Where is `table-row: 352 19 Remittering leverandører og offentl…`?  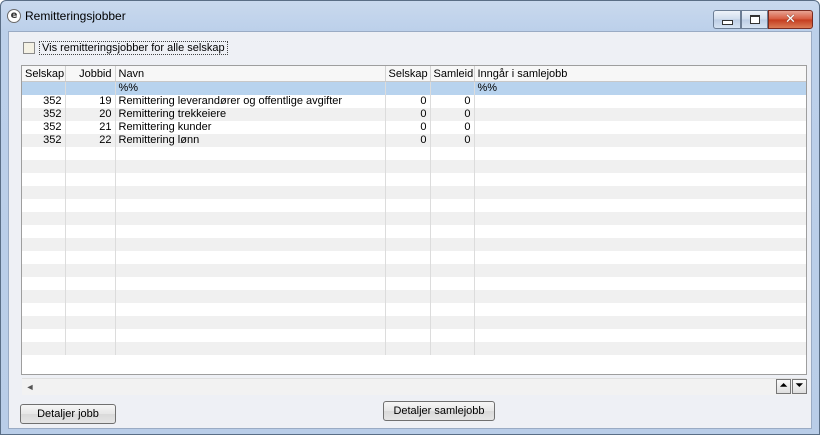 table-row: 352 19 Remittering leverandører og offentl… is located at coordinates (414, 101).